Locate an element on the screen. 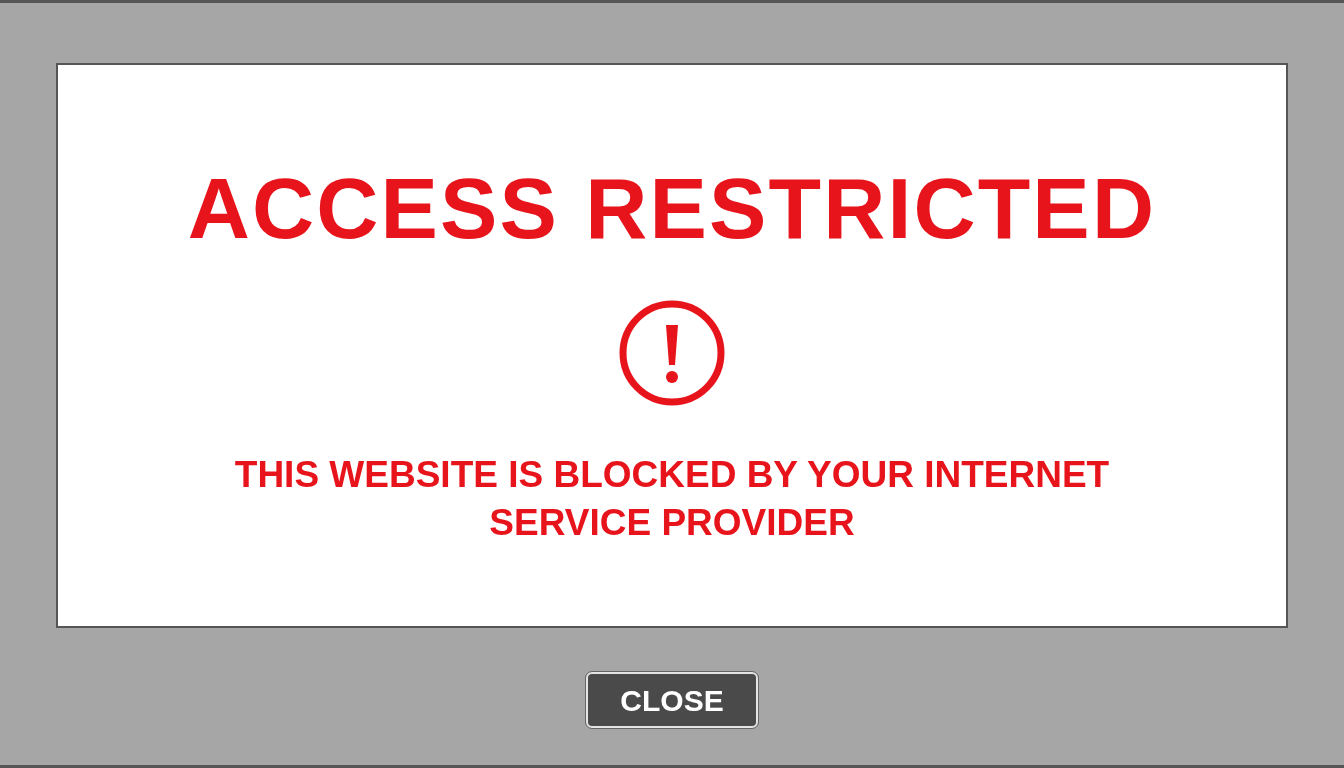 The height and width of the screenshot is (768, 1344). warning-icon is located at coordinates (672, 353).